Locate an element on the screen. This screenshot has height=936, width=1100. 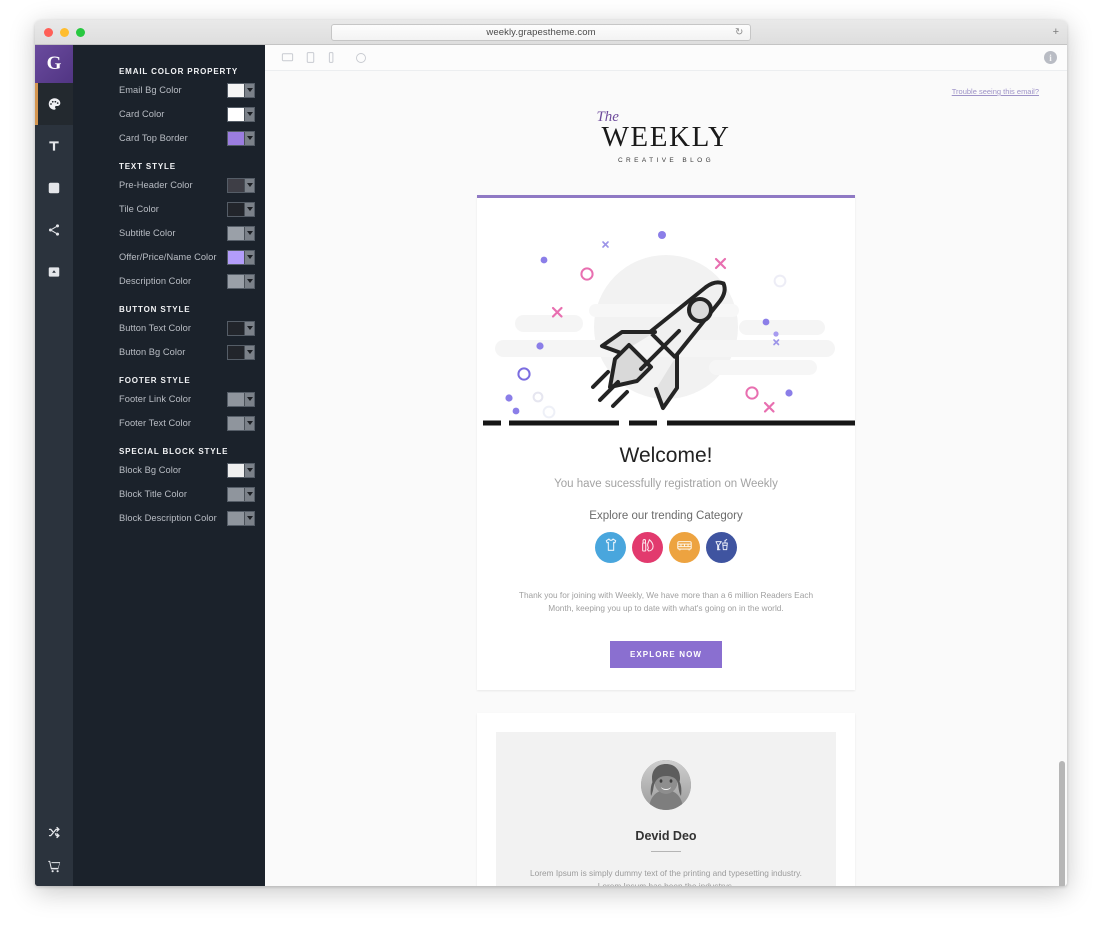
property-row: Tile Color is located at coordinates (169, 209).